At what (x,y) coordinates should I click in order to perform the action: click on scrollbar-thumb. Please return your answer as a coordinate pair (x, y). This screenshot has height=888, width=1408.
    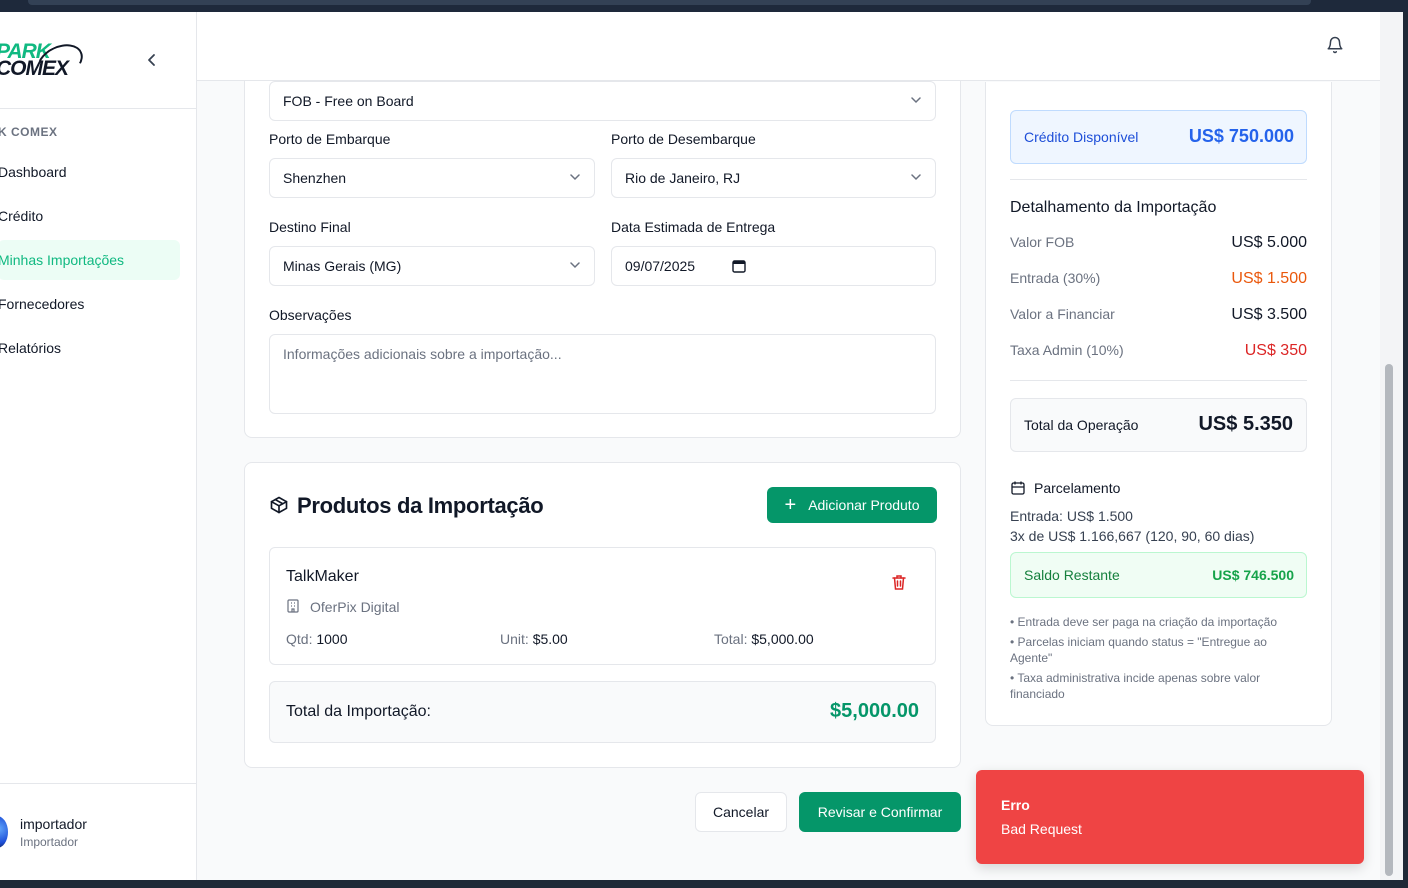
    Looking at the image, I should click on (1389, 620).